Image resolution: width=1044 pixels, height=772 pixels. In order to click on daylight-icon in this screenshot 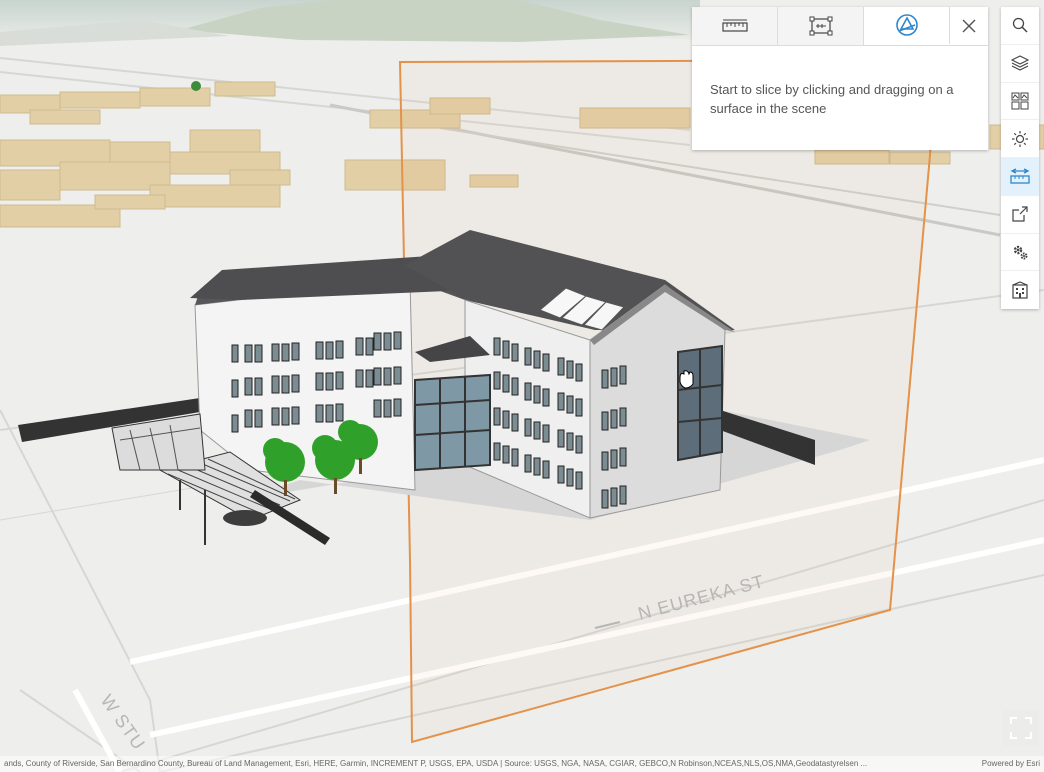, I will do `click(1020, 138)`.